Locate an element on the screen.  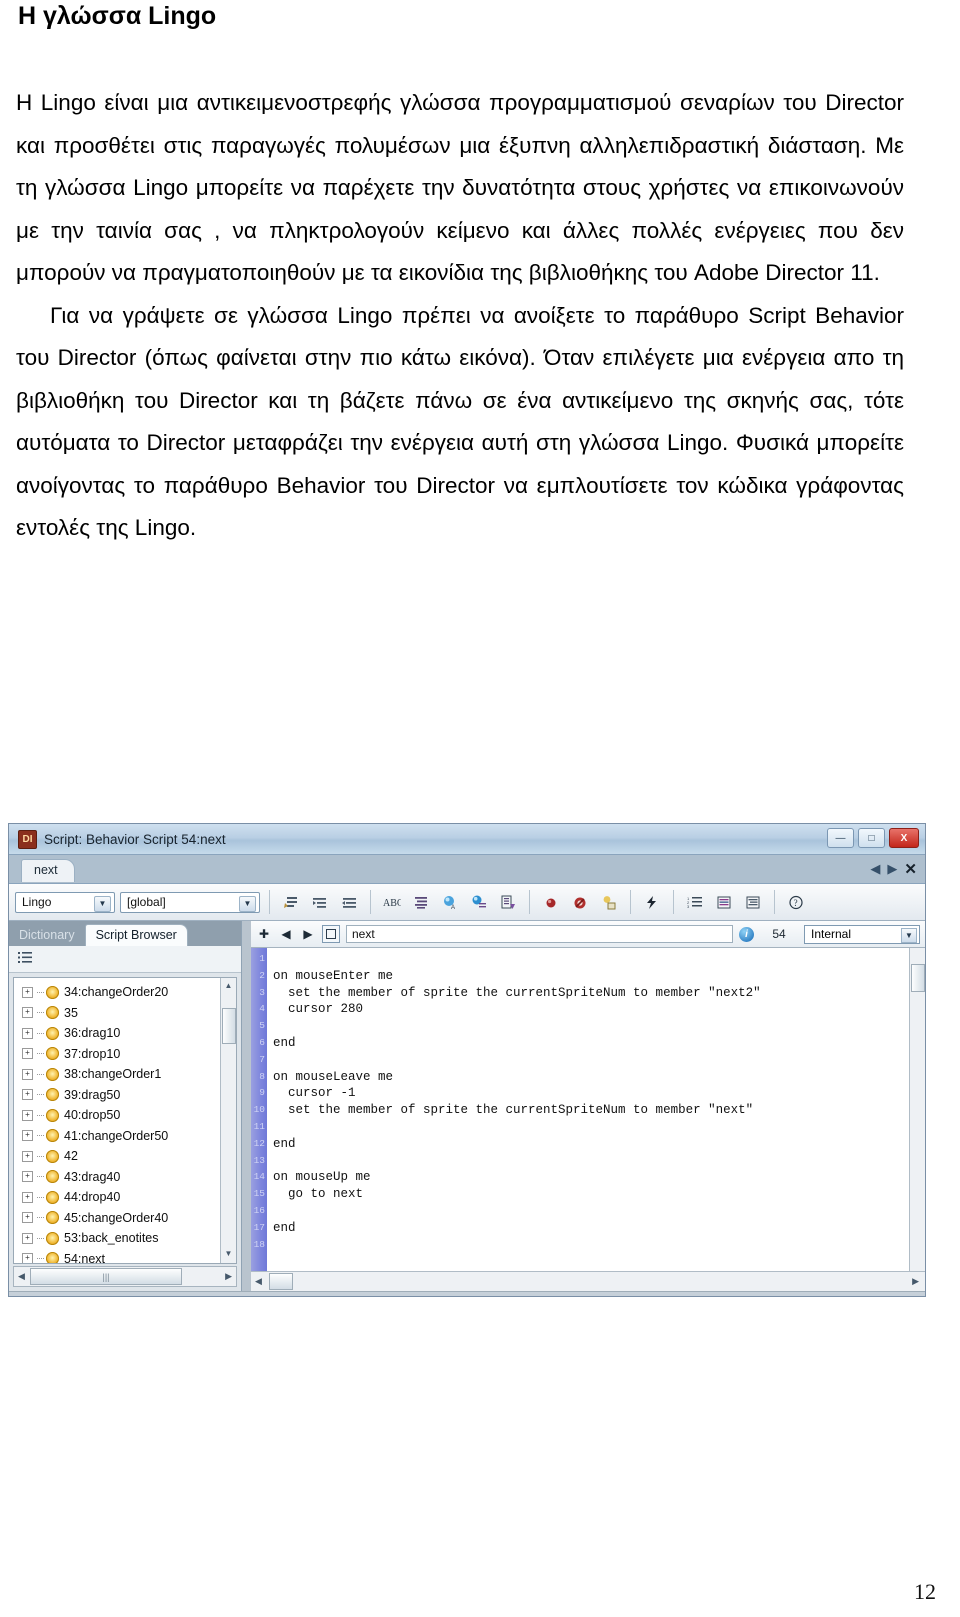
tree-item: +39:drag50 is located at coordinates (121, 1095).